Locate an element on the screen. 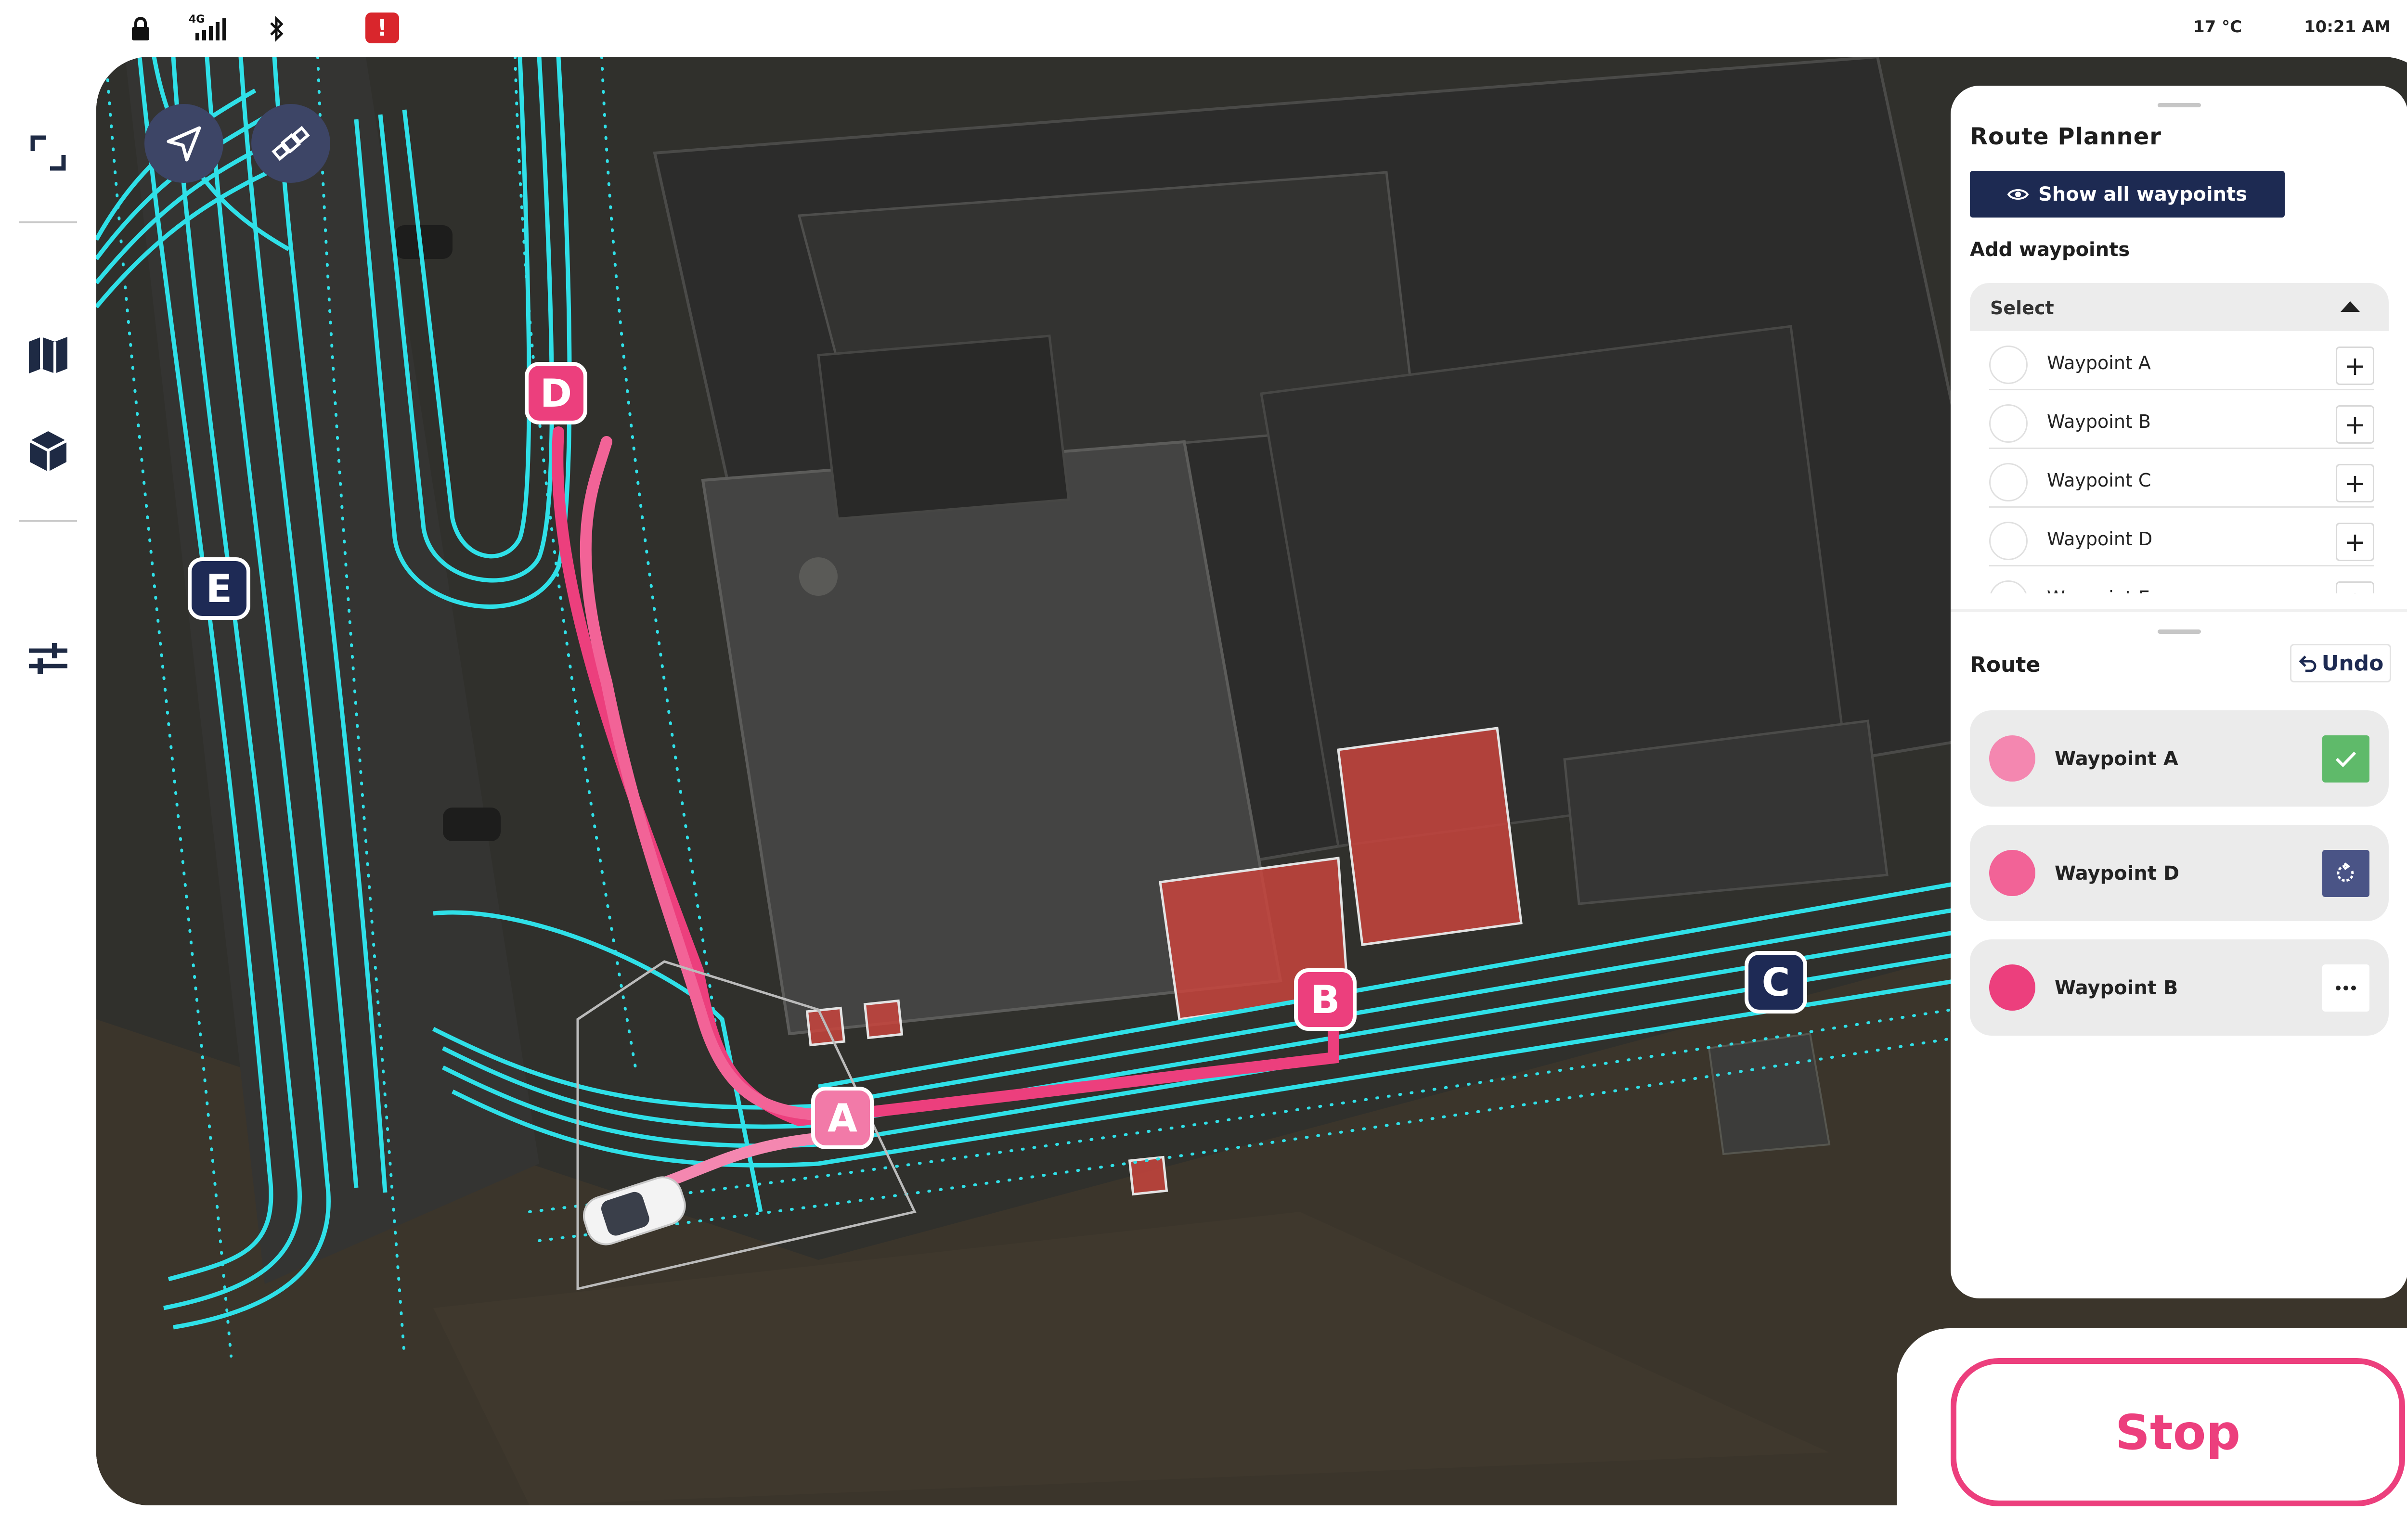  route-heading: Route is located at coordinates (2005, 665).